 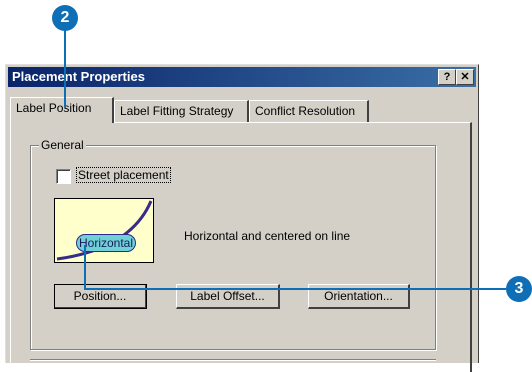 What do you see at coordinates (519, 289) in the screenshot?
I see `callout-step-3: 3` at bounding box center [519, 289].